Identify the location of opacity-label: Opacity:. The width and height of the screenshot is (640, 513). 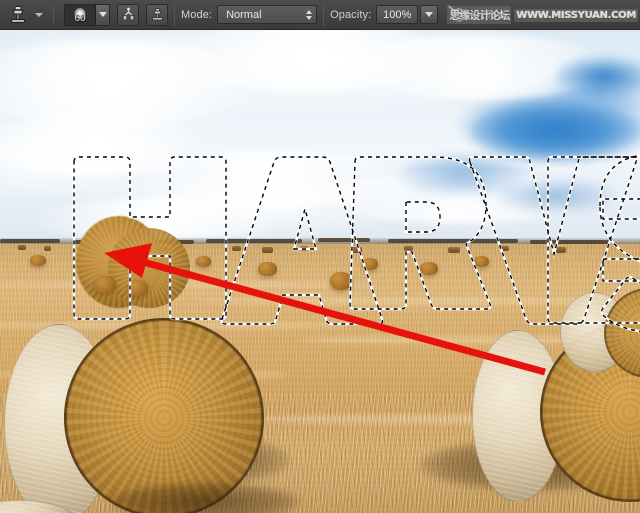
(351, 14).